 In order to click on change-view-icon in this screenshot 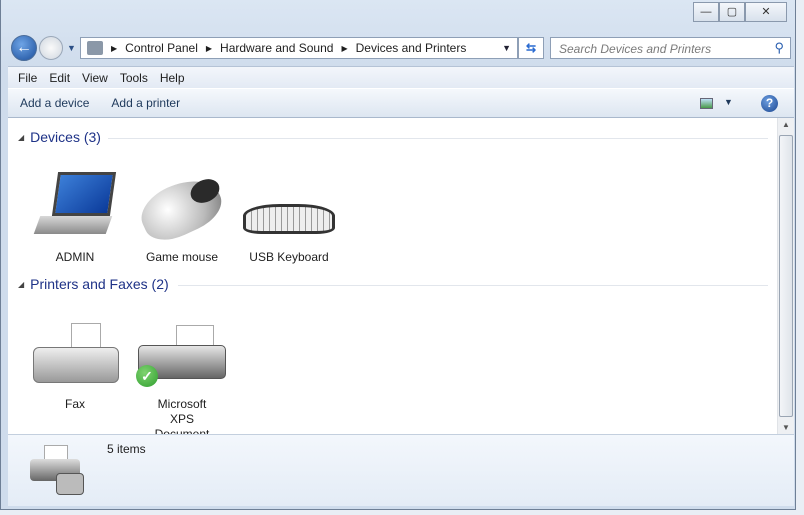, I will do `click(706, 103)`.